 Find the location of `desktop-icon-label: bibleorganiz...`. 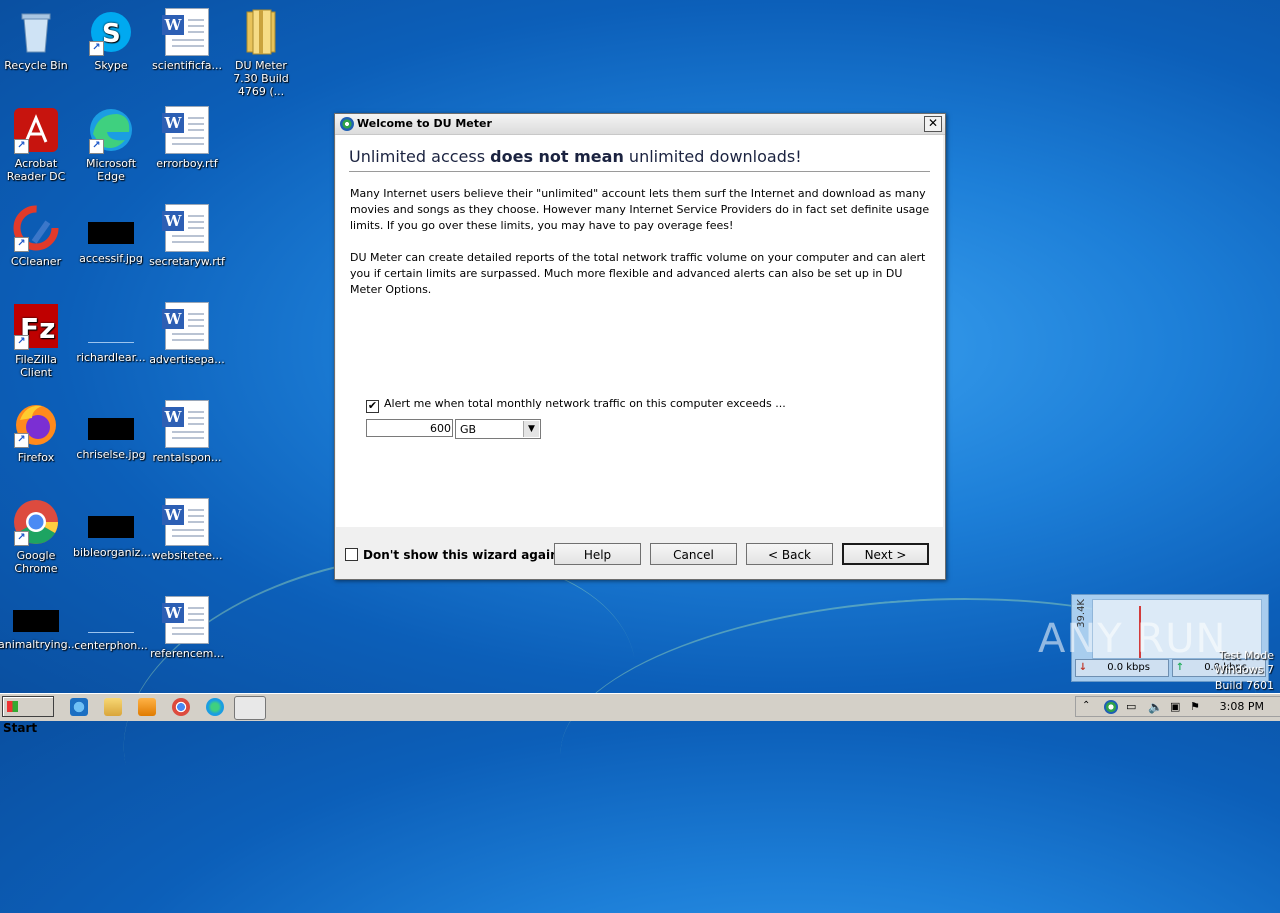

desktop-icon-label: bibleorganiz... is located at coordinates (112, 552).